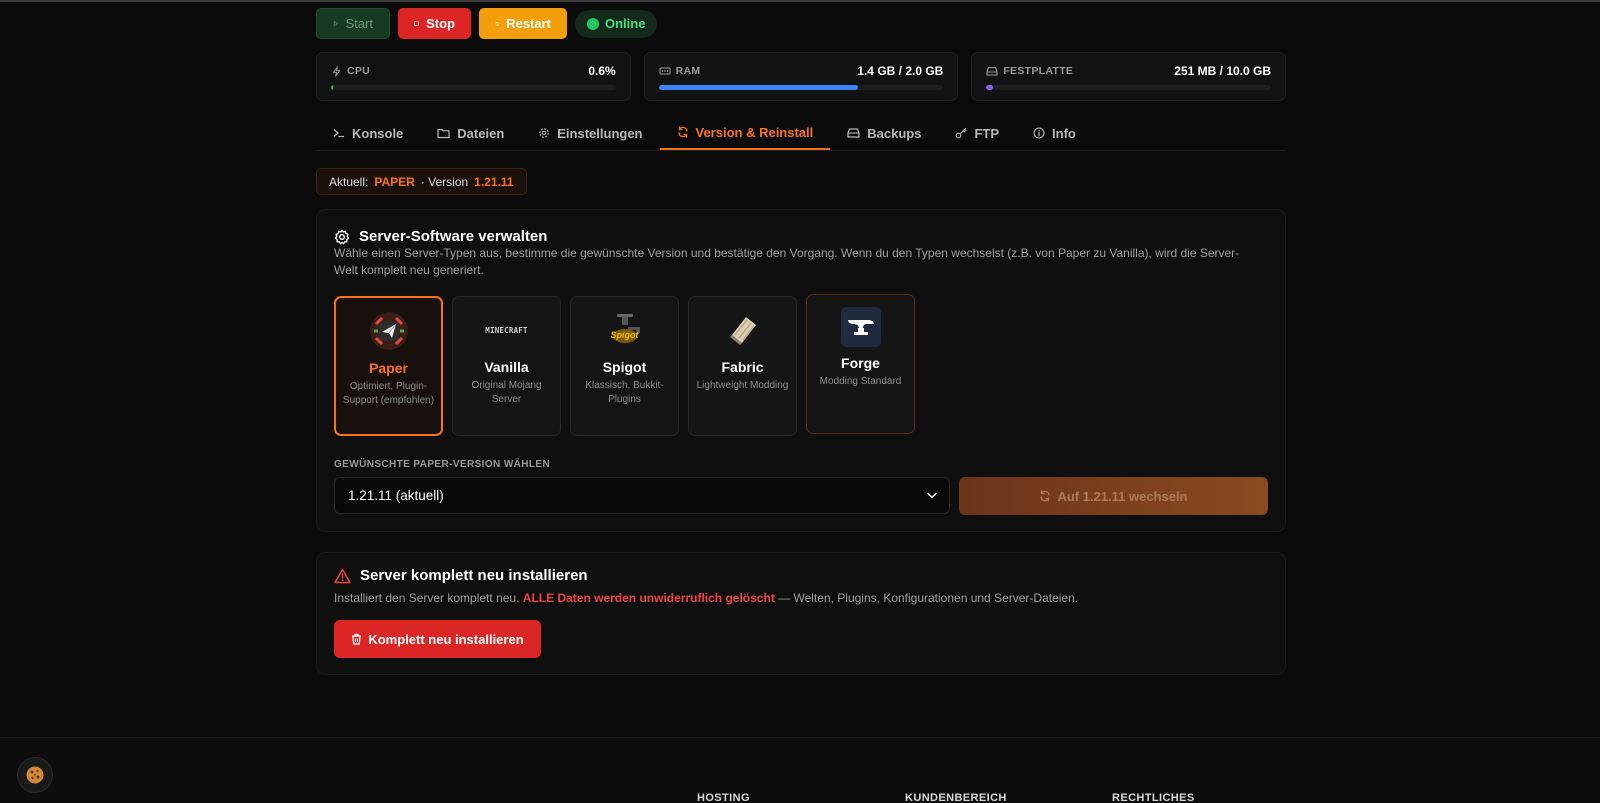 This screenshot has width=1600, height=803. What do you see at coordinates (962, 133) in the screenshot?
I see `key-icon` at bounding box center [962, 133].